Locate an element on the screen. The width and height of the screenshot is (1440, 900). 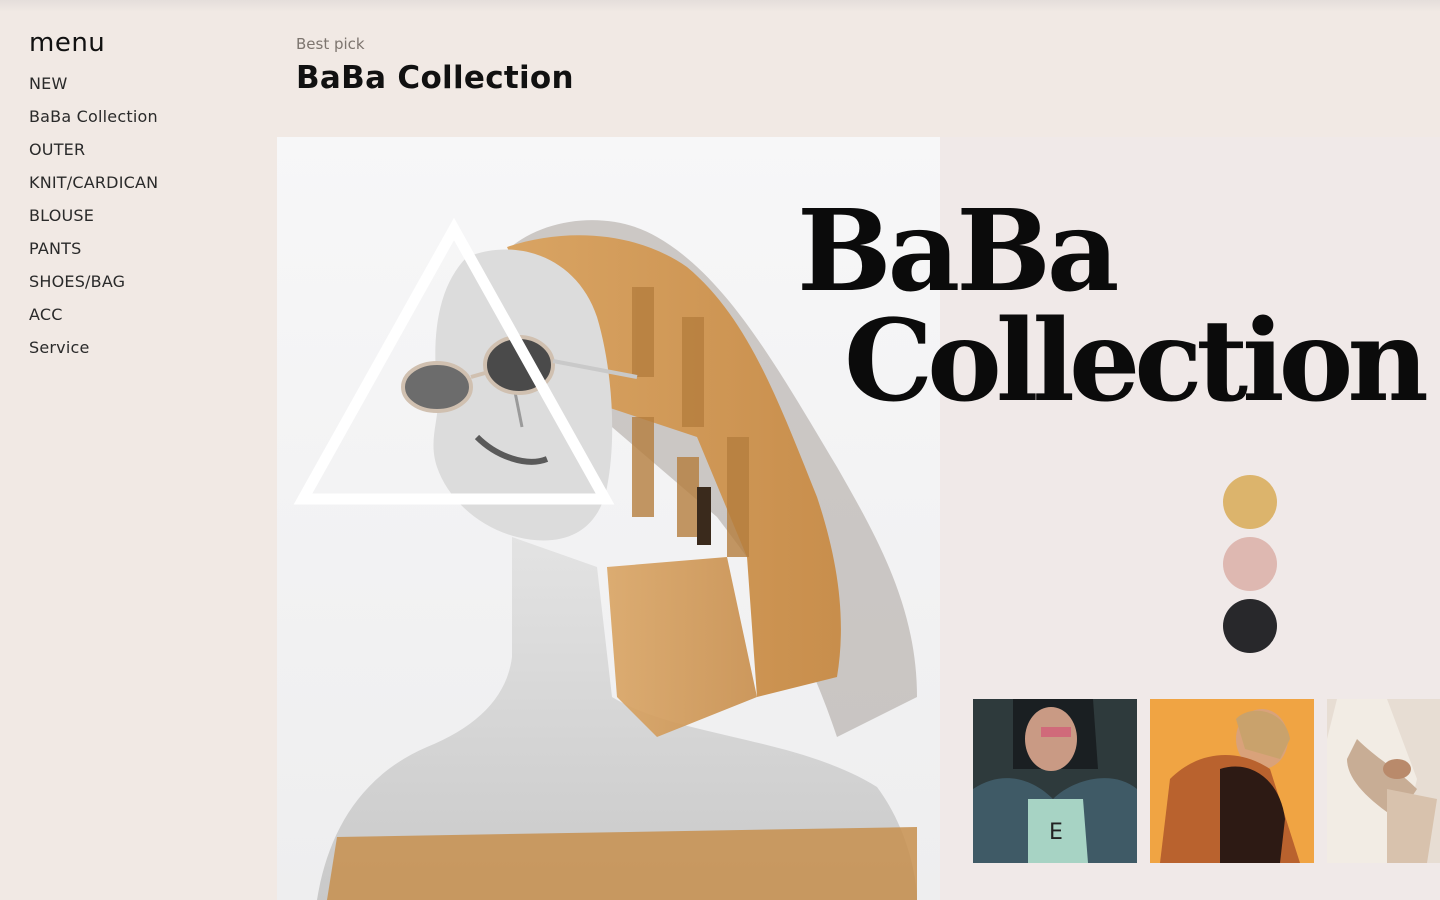
menu-item-service: Service is located at coordinates (144, 347).